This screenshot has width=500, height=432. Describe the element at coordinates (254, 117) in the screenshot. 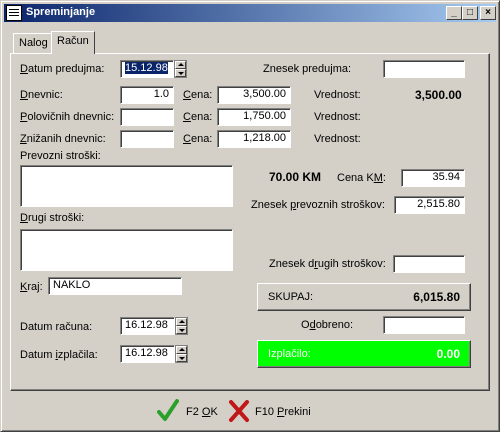

I see `cena-field-2: 1,750.00` at that location.